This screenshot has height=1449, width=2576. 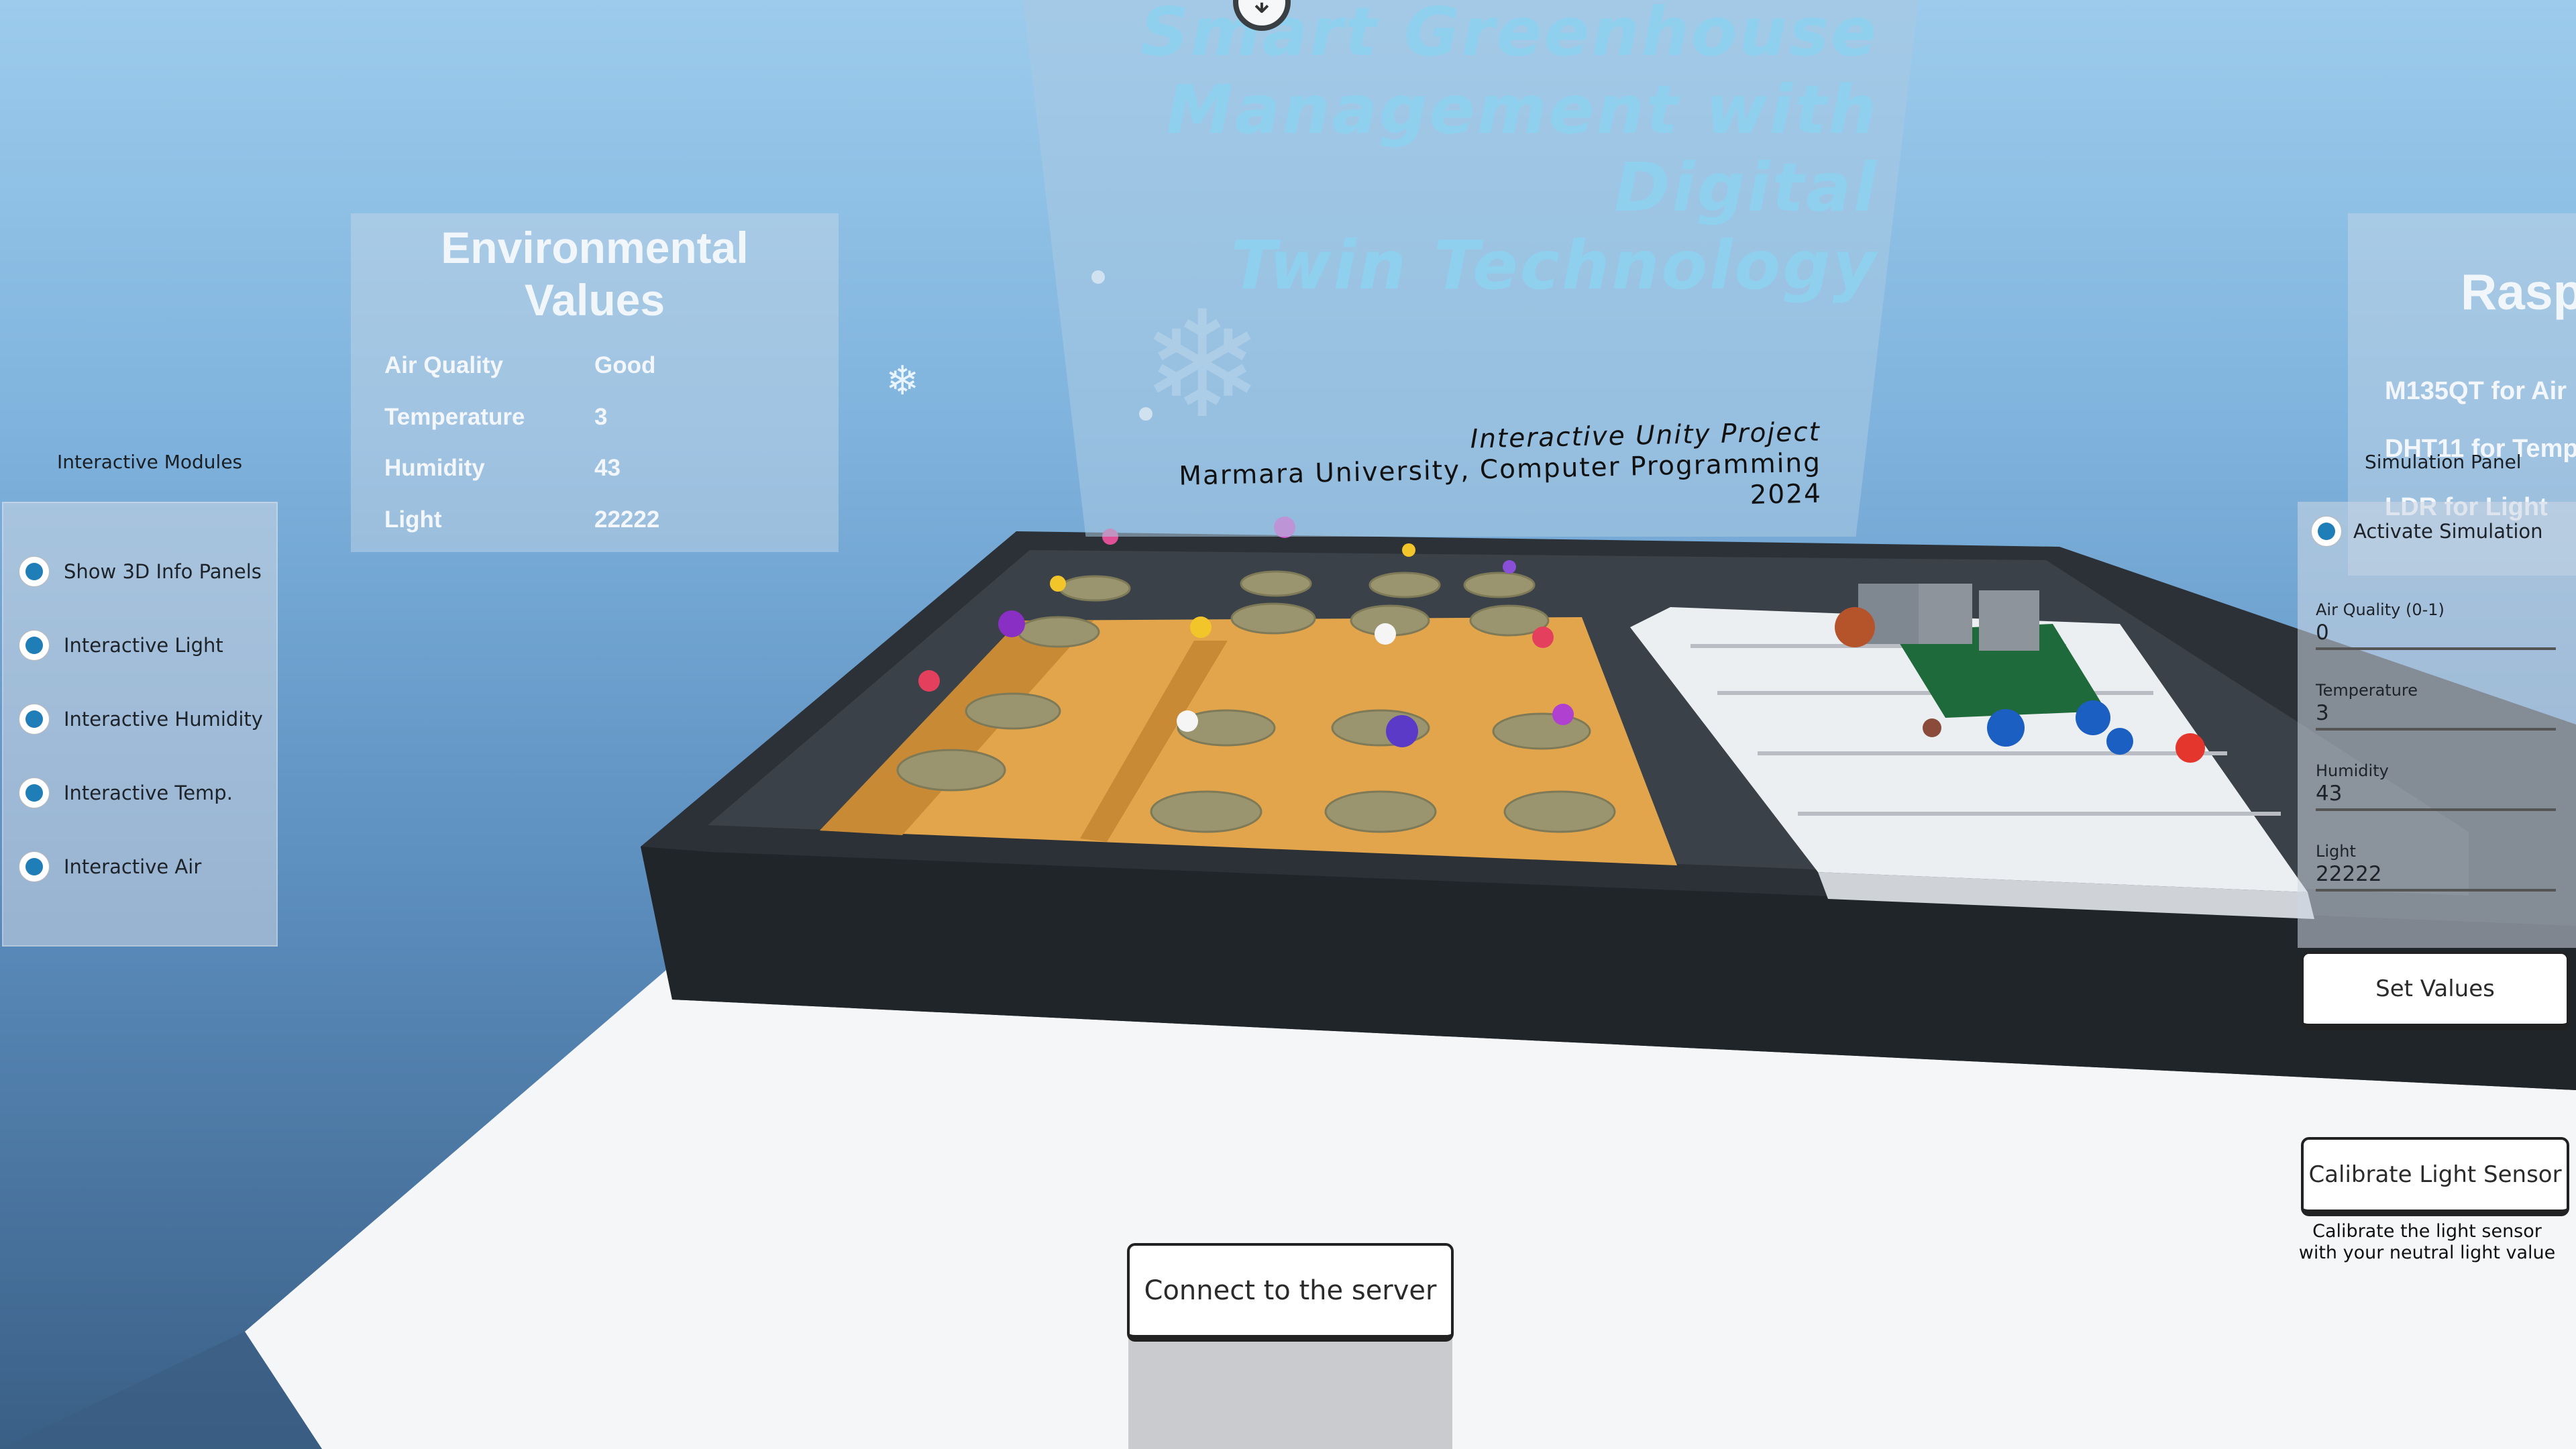 What do you see at coordinates (607, 468) in the screenshot?
I see `env-value: 43` at bounding box center [607, 468].